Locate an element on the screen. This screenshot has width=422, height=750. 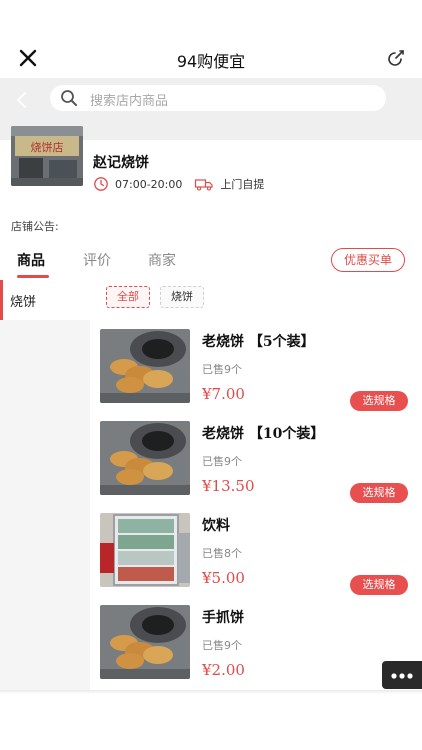
tab-merchant: 商家 is located at coordinates (162, 260).